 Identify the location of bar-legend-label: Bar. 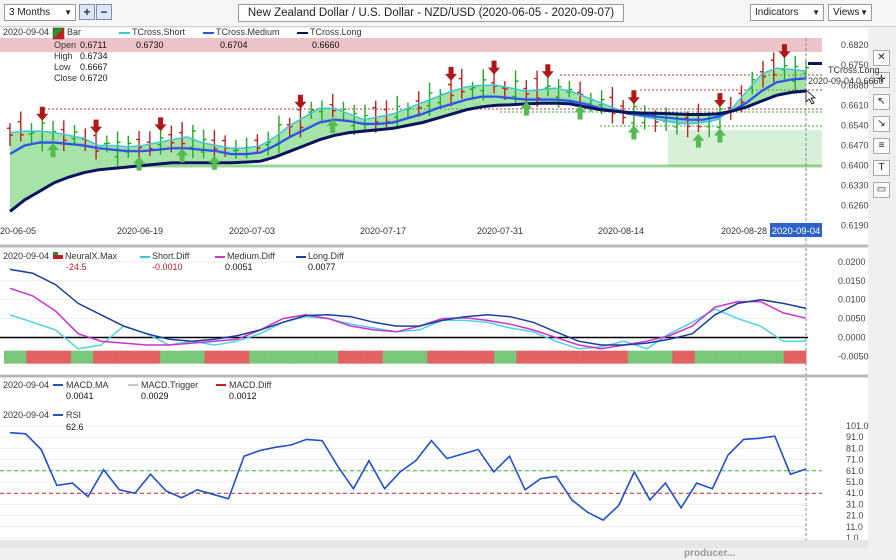
(74, 32).